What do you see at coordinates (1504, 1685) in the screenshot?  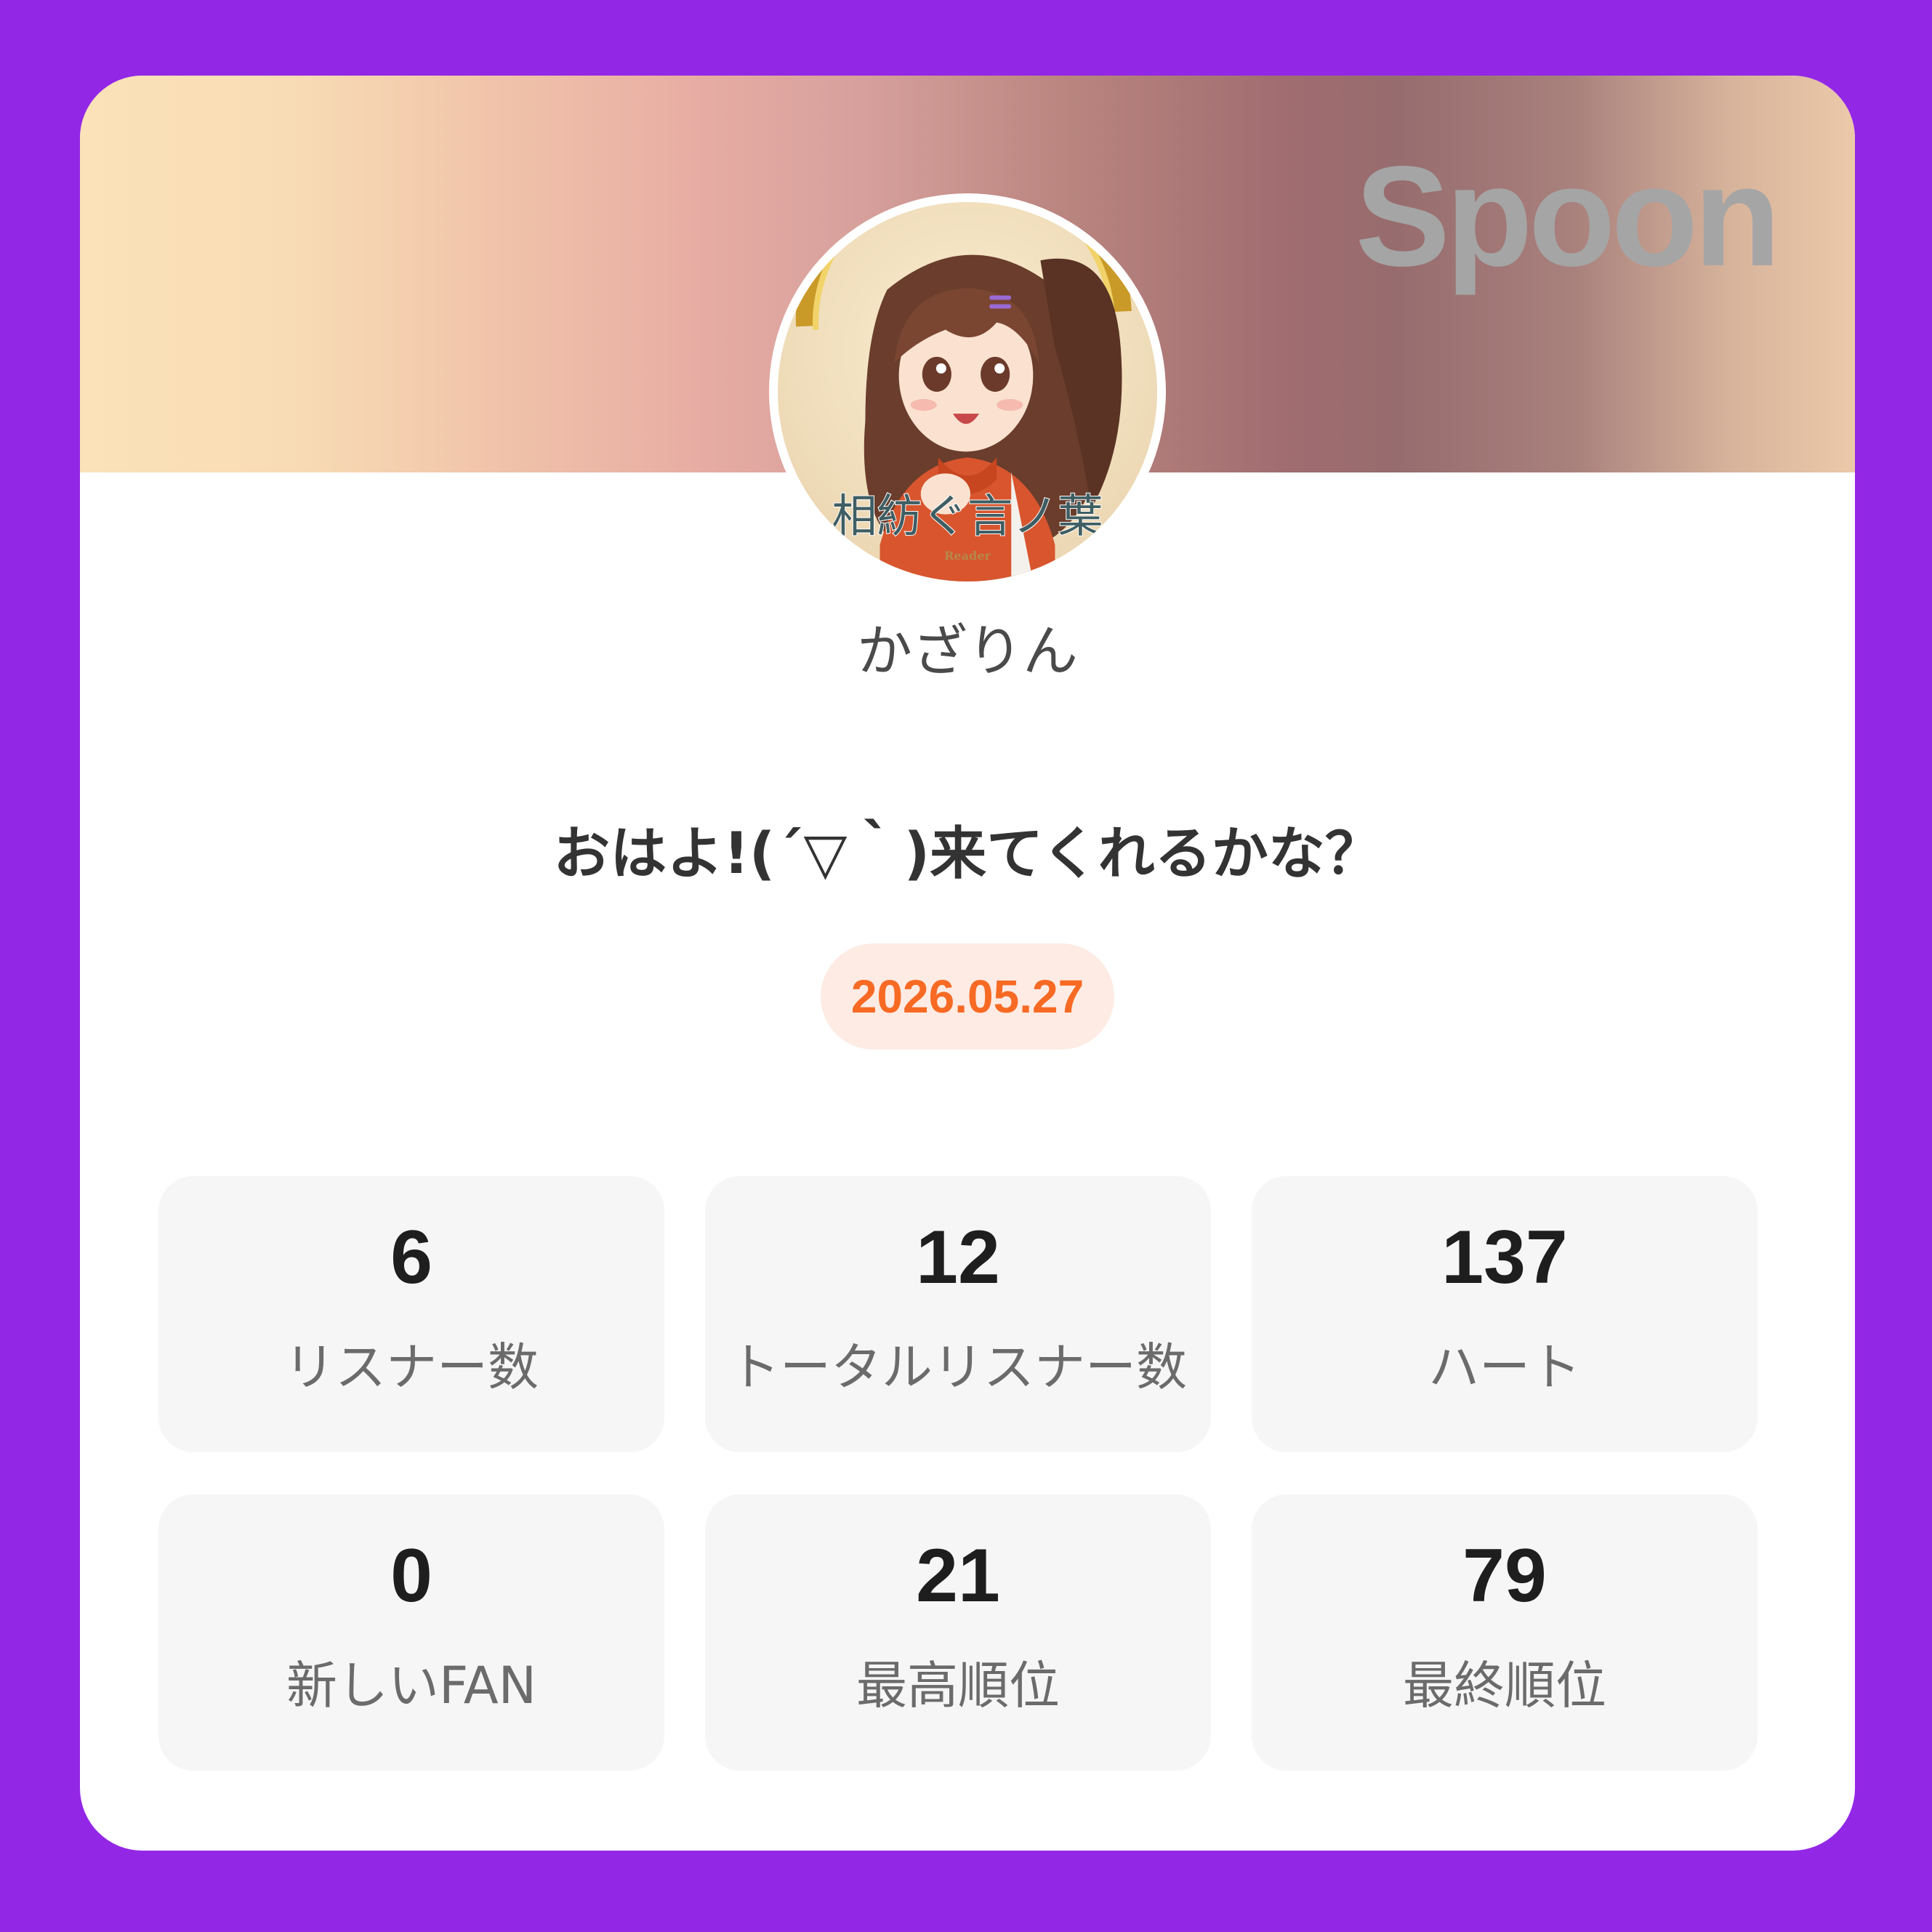 I see `stat-label: 最終順位` at bounding box center [1504, 1685].